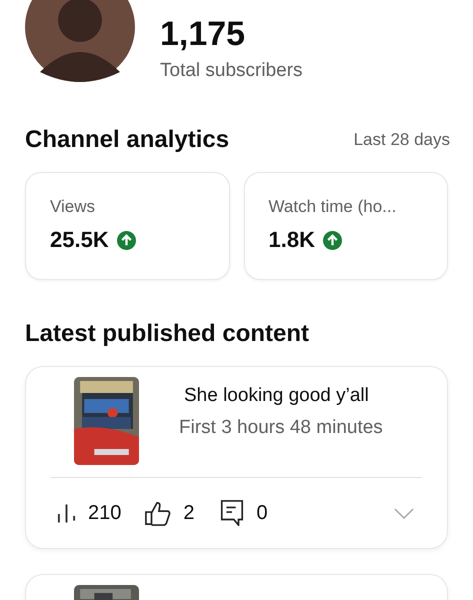  What do you see at coordinates (291, 240) in the screenshot?
I see `metric-value: 1.8K` at bounding box center [291, 240].